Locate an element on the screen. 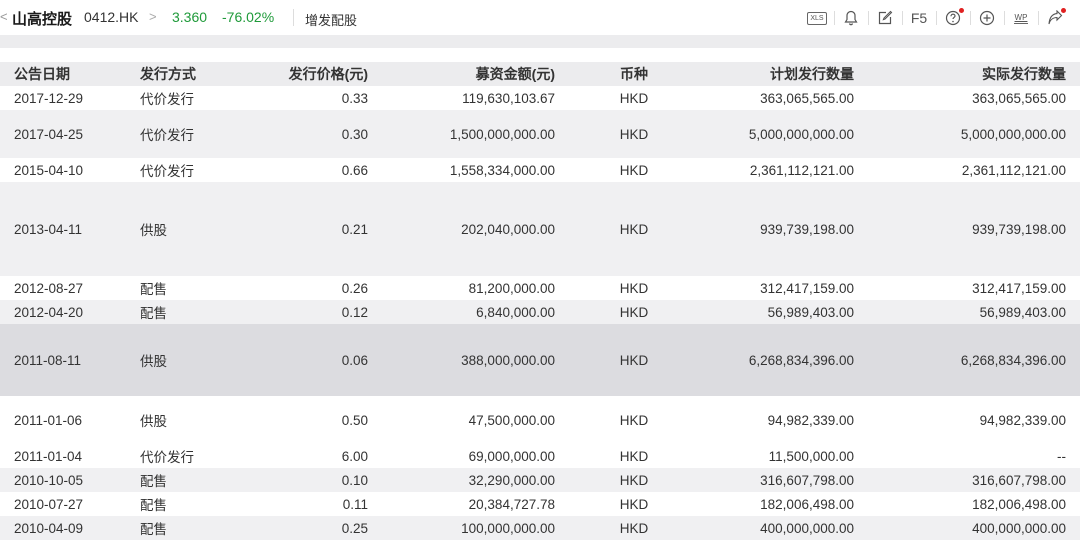  actual-qty-cell: 363,065,565.00 is located at coordinates (1019, 98).